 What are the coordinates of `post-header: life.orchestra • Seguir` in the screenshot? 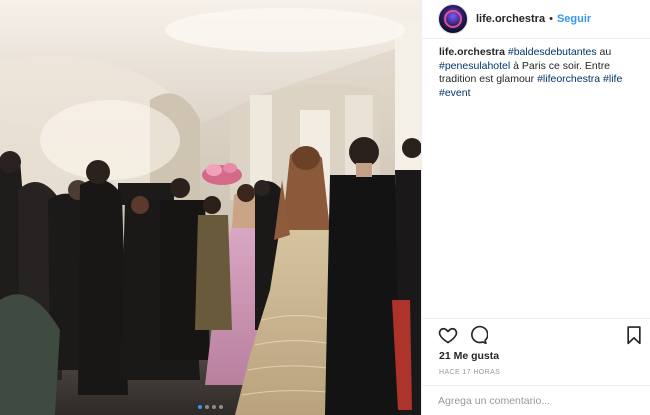 It's located at (536, 19).